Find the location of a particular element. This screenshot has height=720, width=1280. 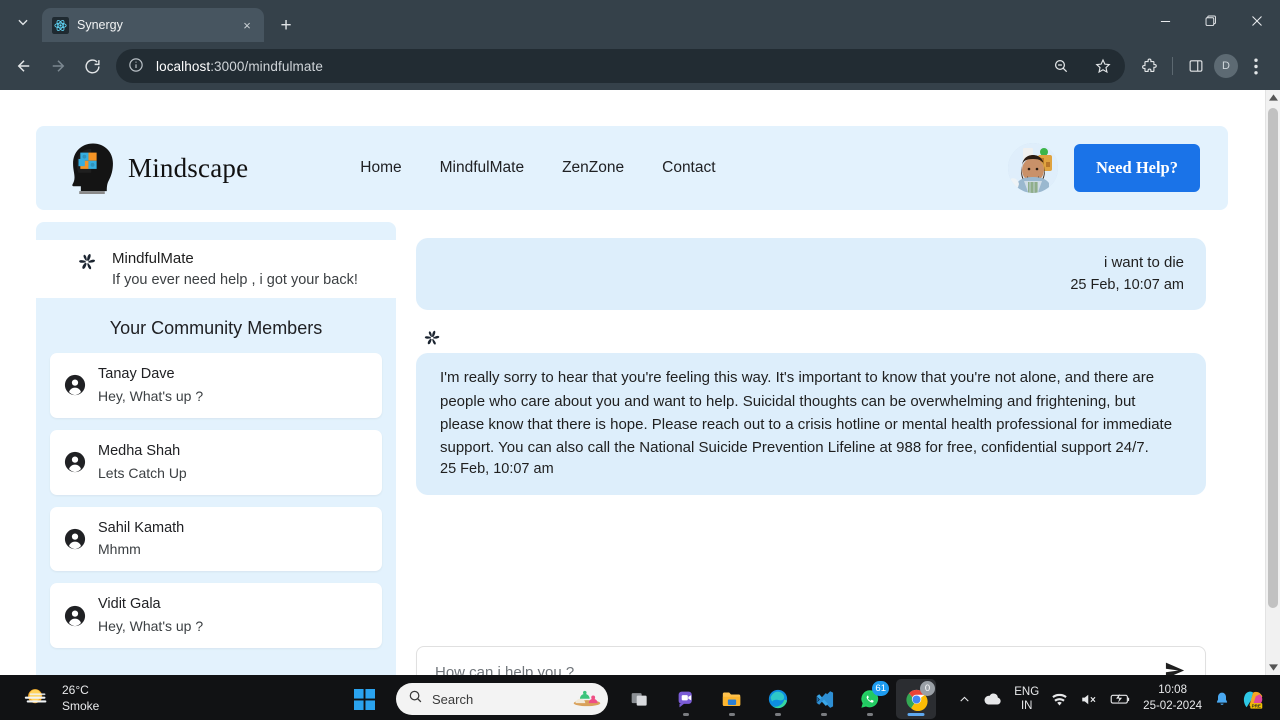

forward-icon is located at coordinates (58, 66).